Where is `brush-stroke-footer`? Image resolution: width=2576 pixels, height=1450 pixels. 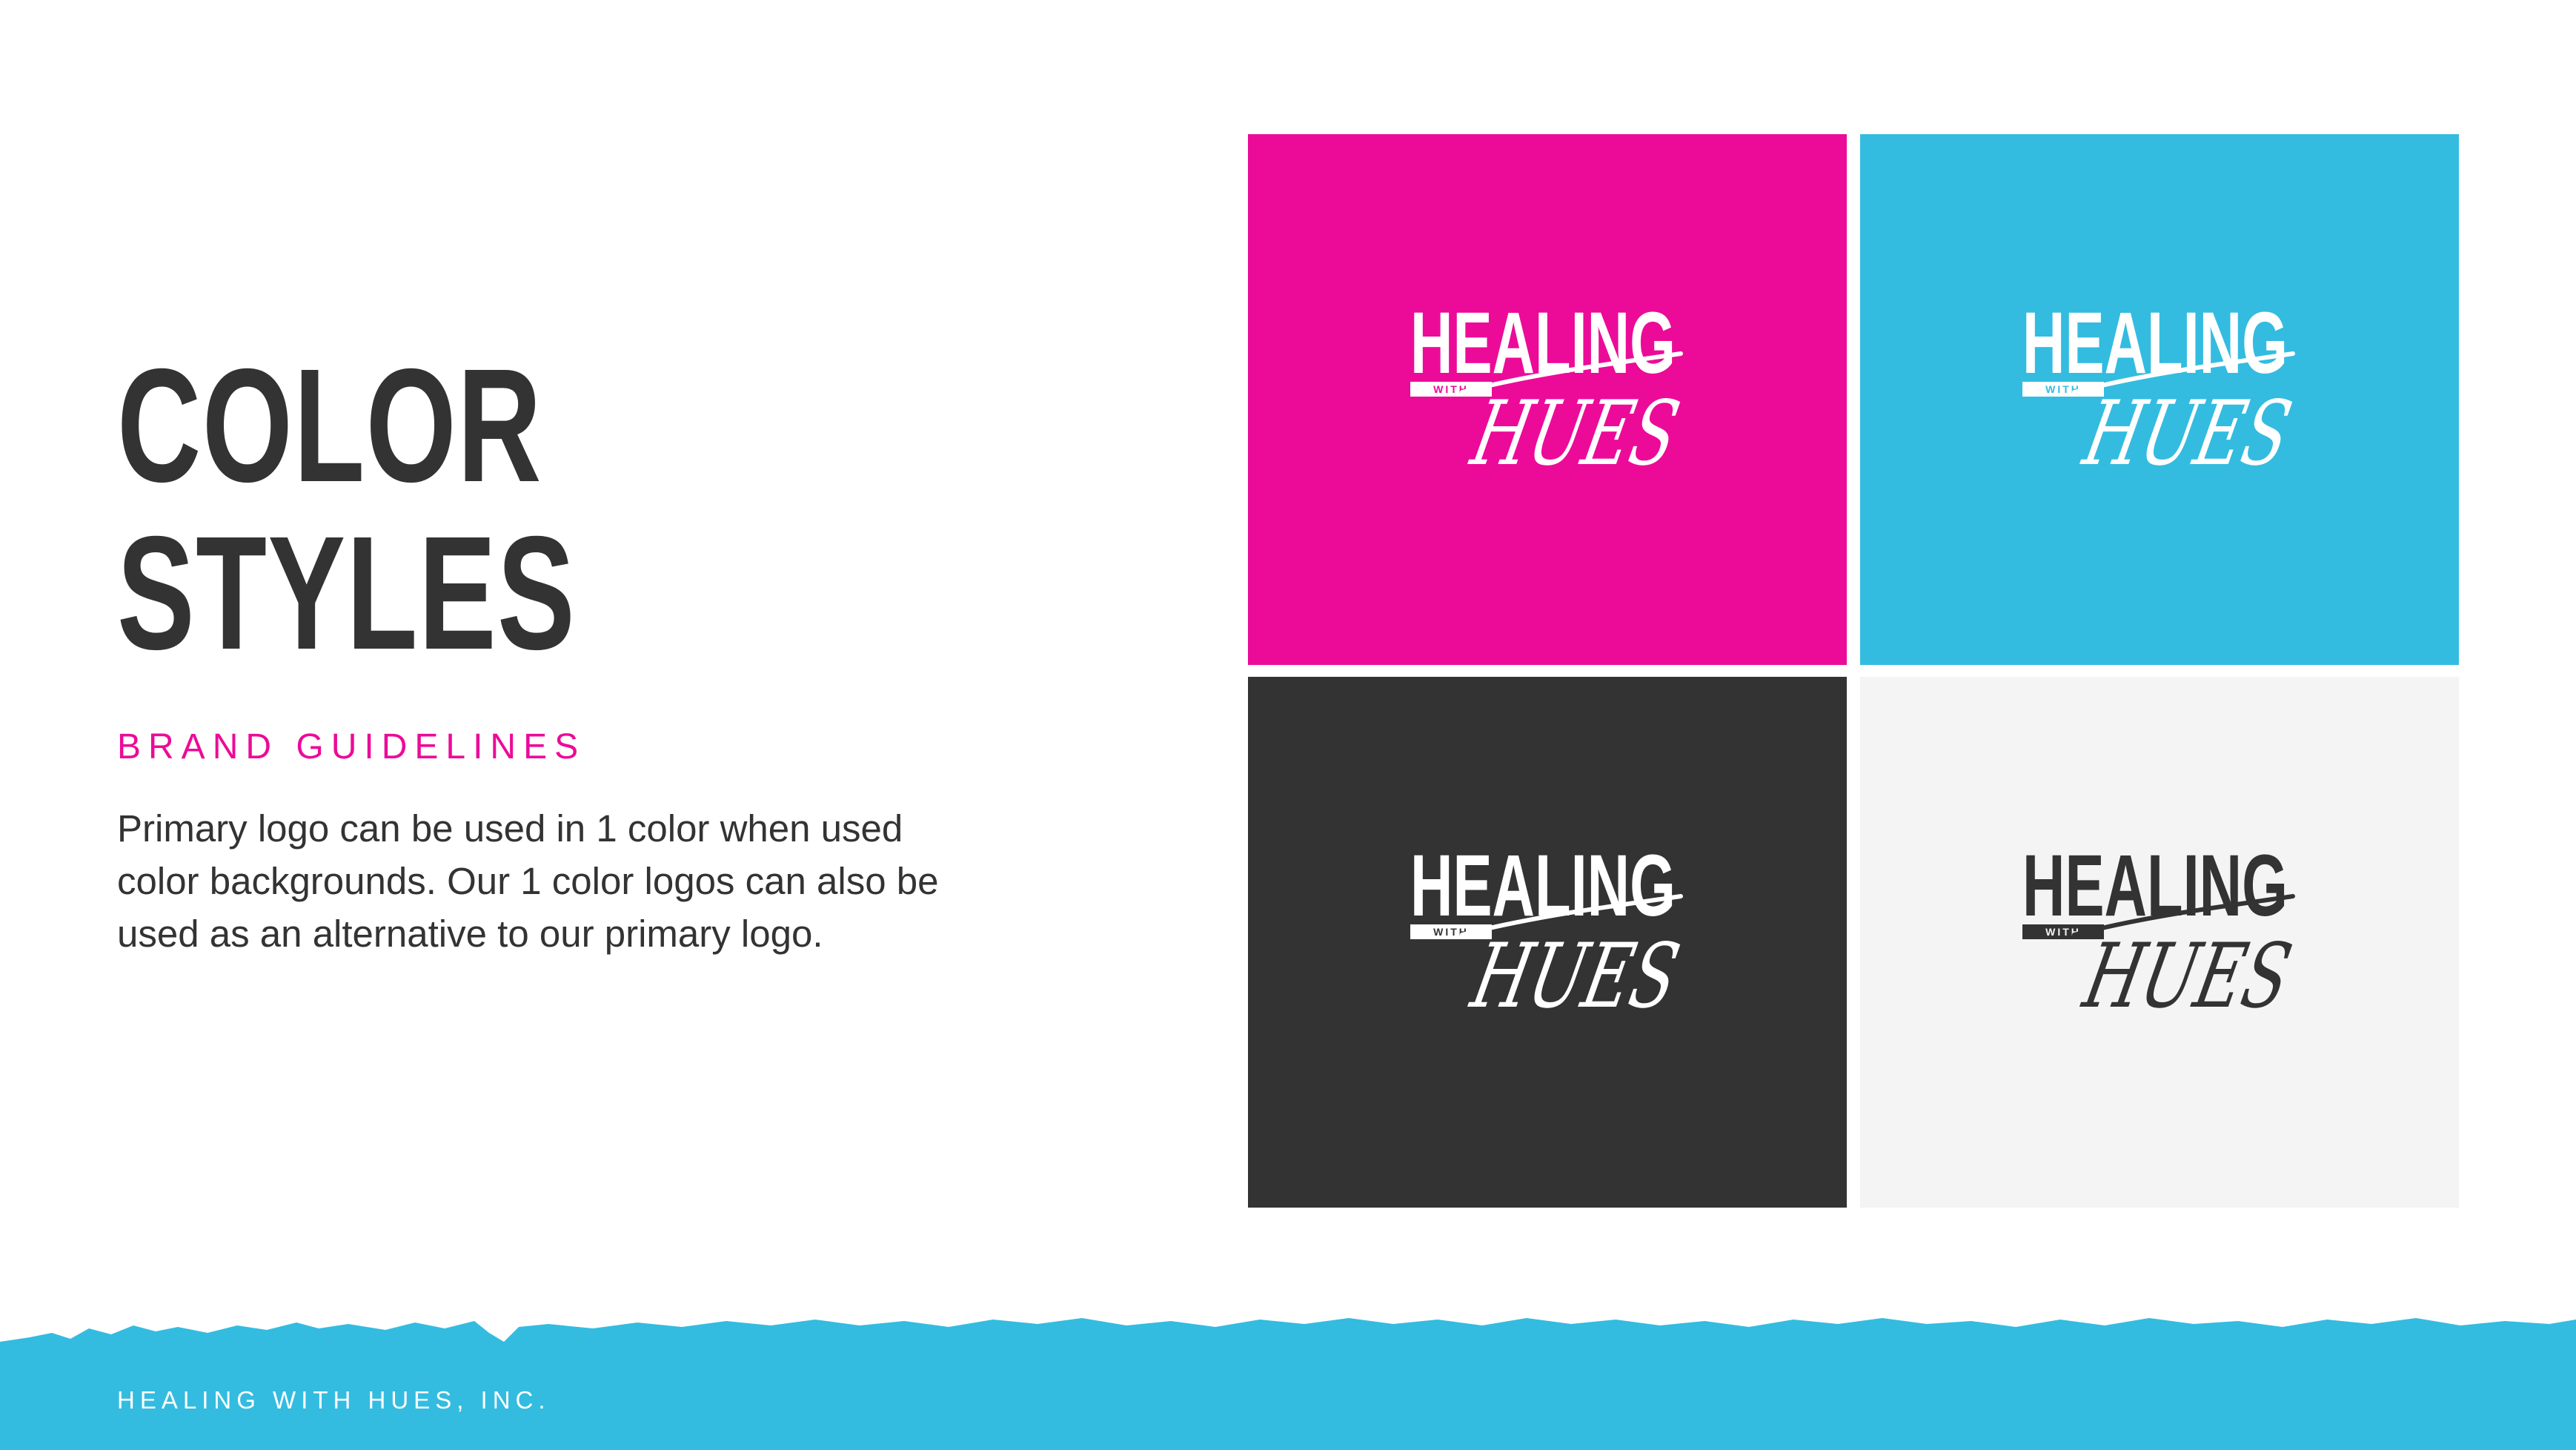 brush-stroke-footer is located at coordinates (1288, 1384).